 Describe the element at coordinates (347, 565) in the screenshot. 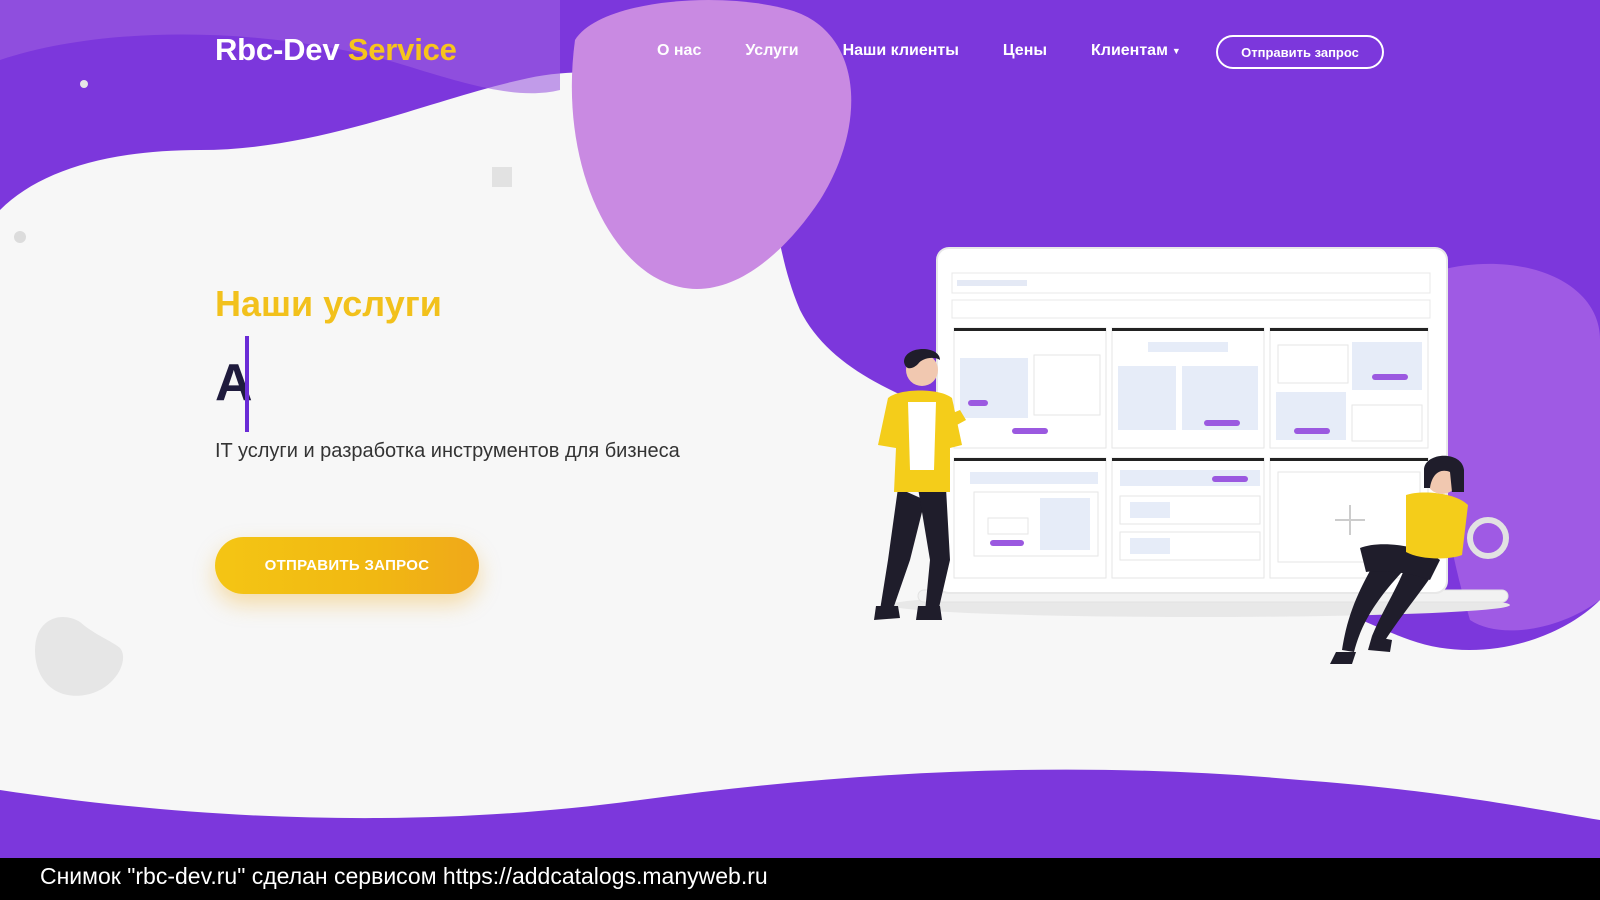

I see `hero-send-request-button: ОТПРАВИТЬ ЗАПРОС` at that location.